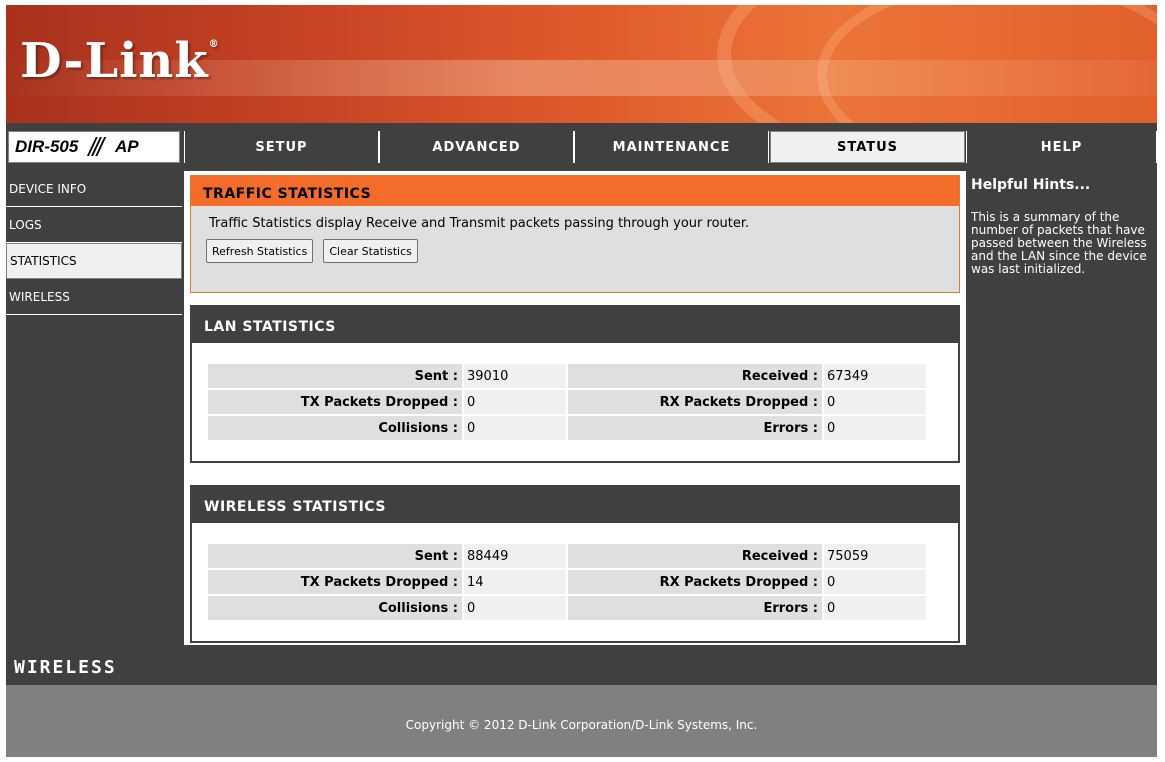 This screenshot has width=1165, height=762. What do you see at coordinates (581, 665) in the screenshot?
I see `footer-band: WIRELESS` at bounding box center [581, 665].